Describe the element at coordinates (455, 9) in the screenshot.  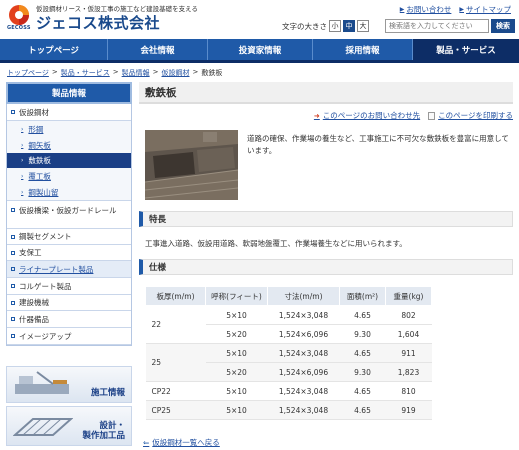
I see `header-links: ▶ お問い合わせ ▶ サイトマップ` at that location.